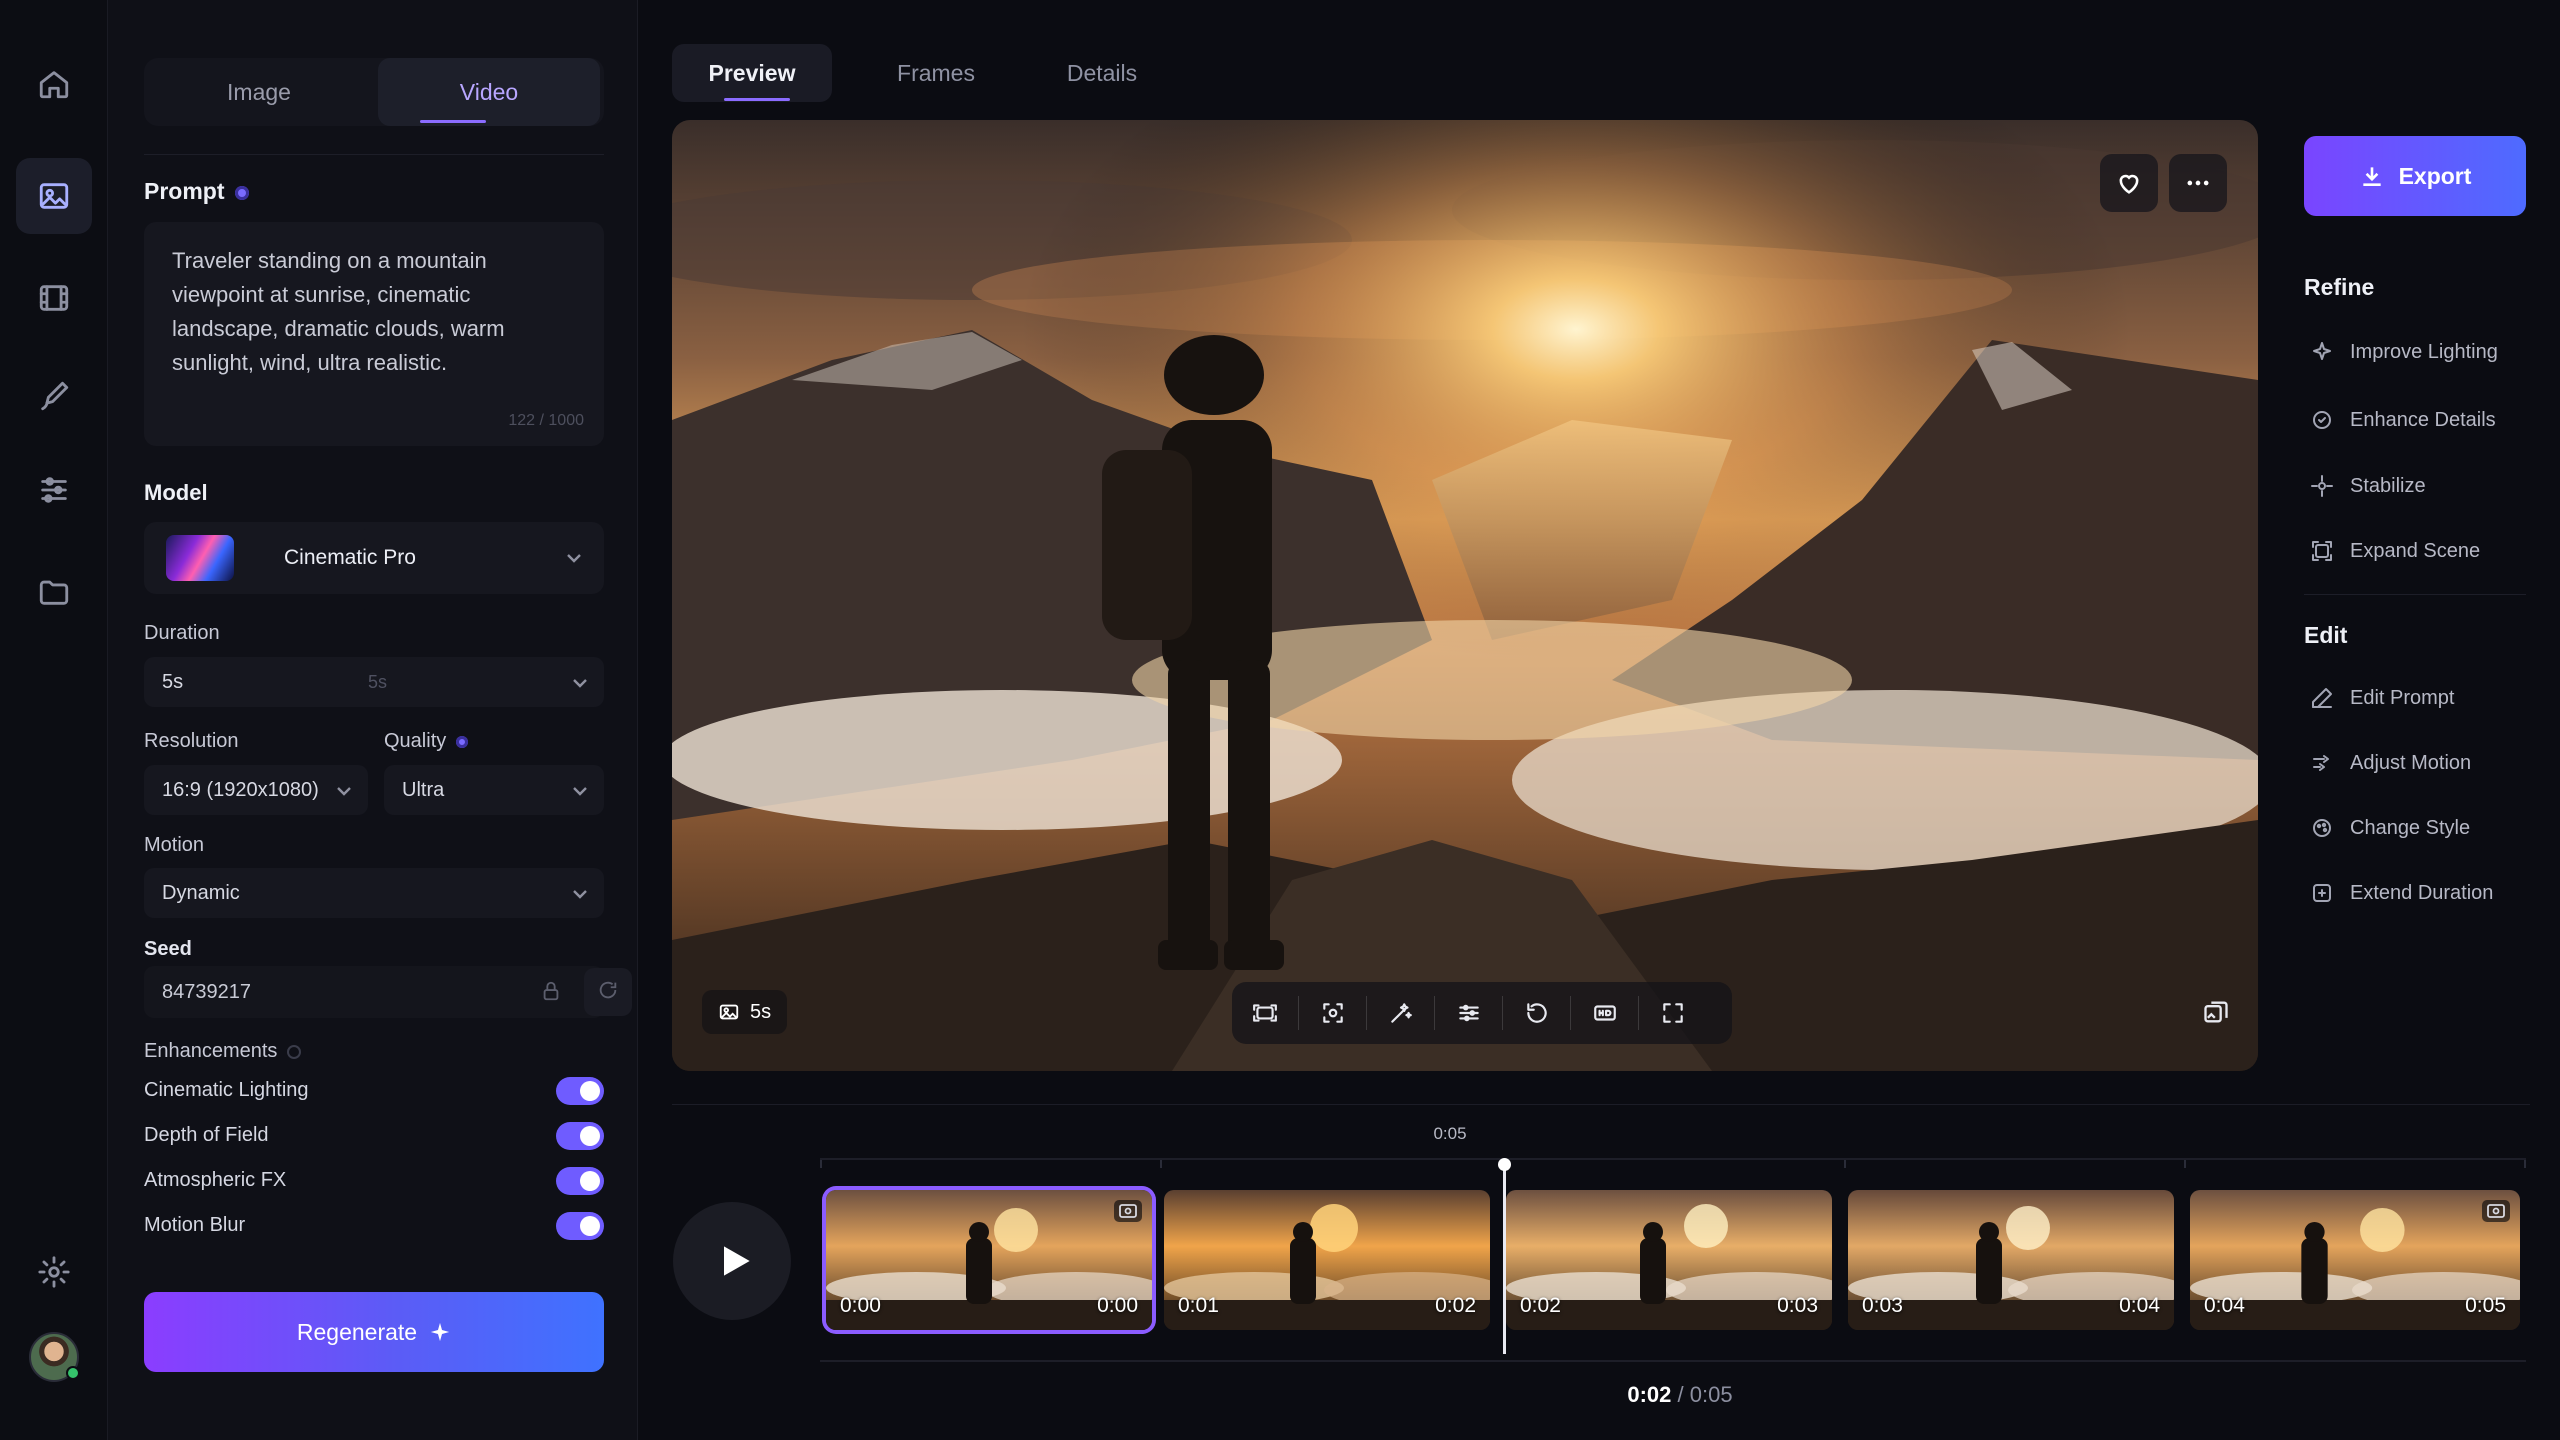  I want to click on expand-icon, so click(2327, 551).